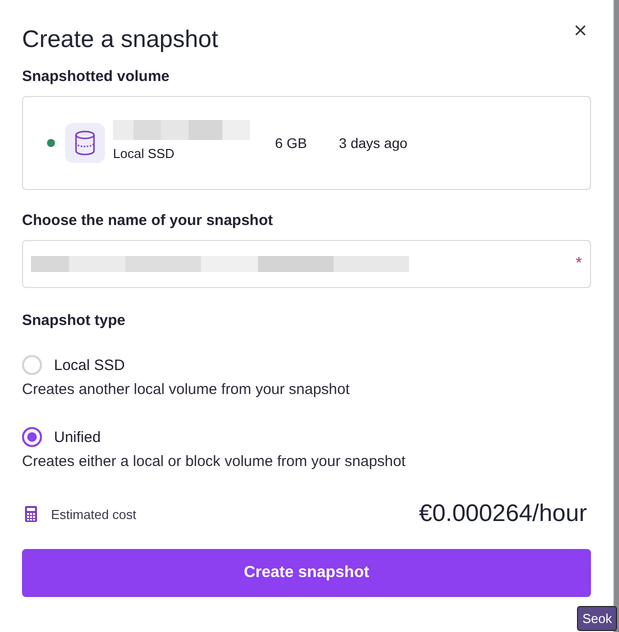 The image size is (619, 632). Describe the element at coordinates (186, 389) in the screenshot. I see `option-description: Creates another local volume from your snapshot` at that location.